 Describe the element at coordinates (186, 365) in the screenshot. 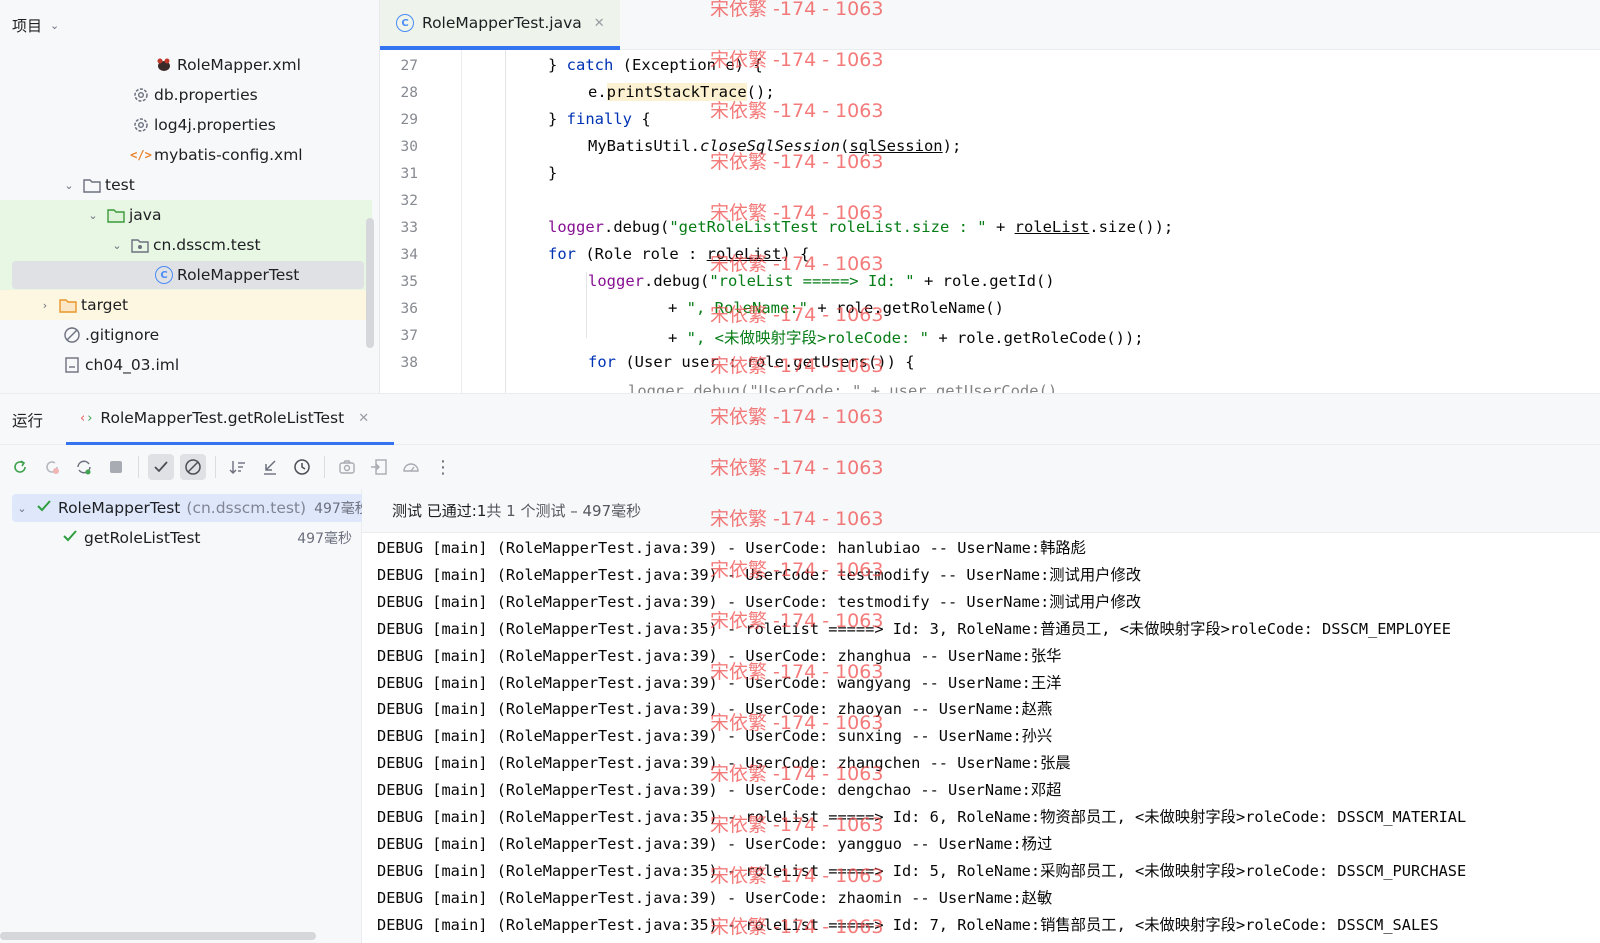

I see `tree-item-iml: ch04_03.iml` at that location.